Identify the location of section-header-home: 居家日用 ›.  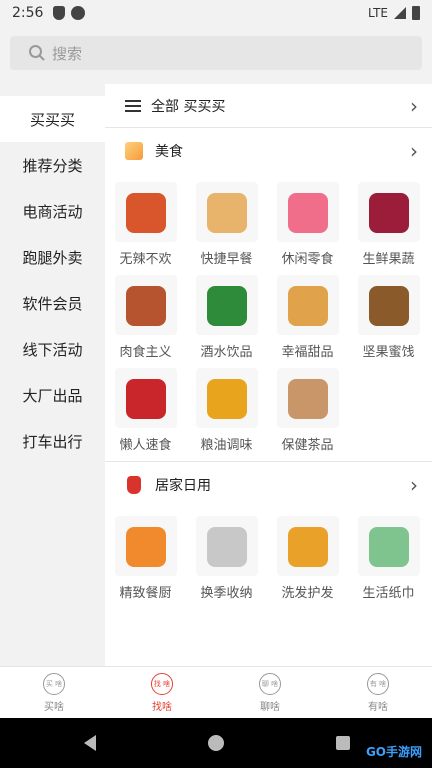
(268, 485).